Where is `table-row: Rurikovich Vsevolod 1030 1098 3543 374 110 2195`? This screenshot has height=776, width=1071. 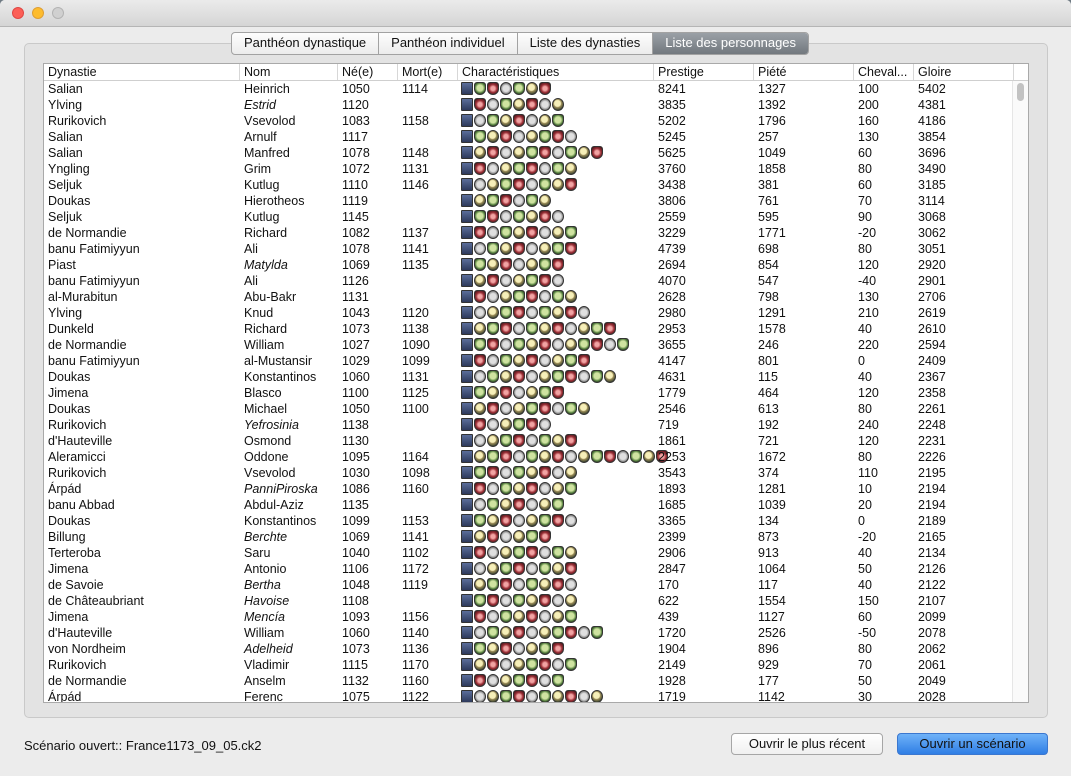 table-row: Rurikovich Vsevolod 1030 1098 3543 374 110 2195 is located at coordinates (529, 473).